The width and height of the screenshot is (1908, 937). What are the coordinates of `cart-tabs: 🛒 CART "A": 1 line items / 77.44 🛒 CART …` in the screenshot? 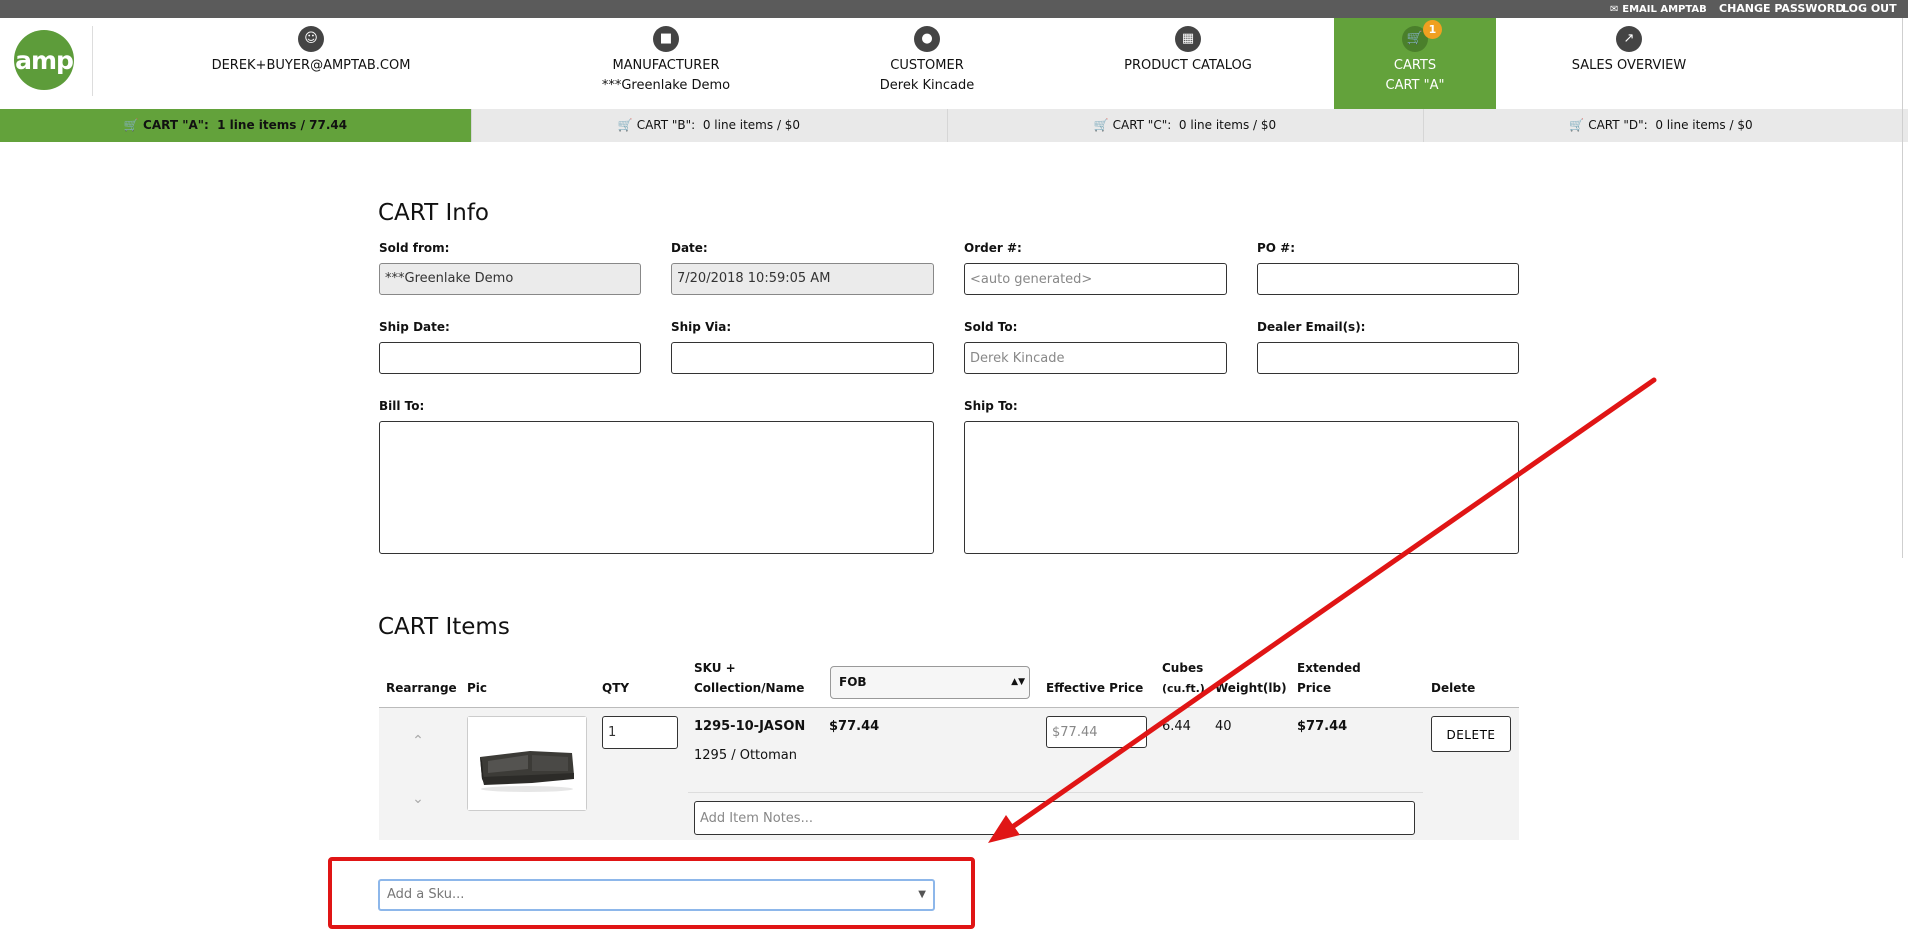 It's located at (954, 125).